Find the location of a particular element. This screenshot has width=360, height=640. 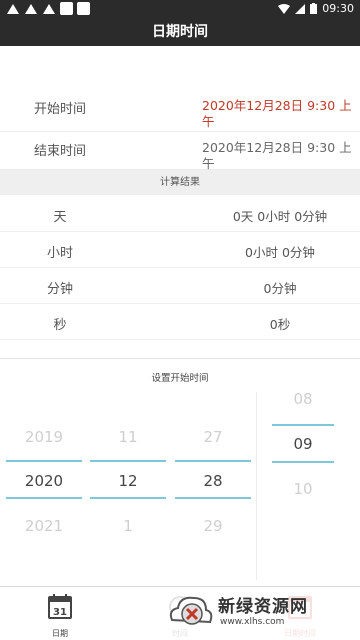

result-label: 天 is located at coordinates (60, 217).